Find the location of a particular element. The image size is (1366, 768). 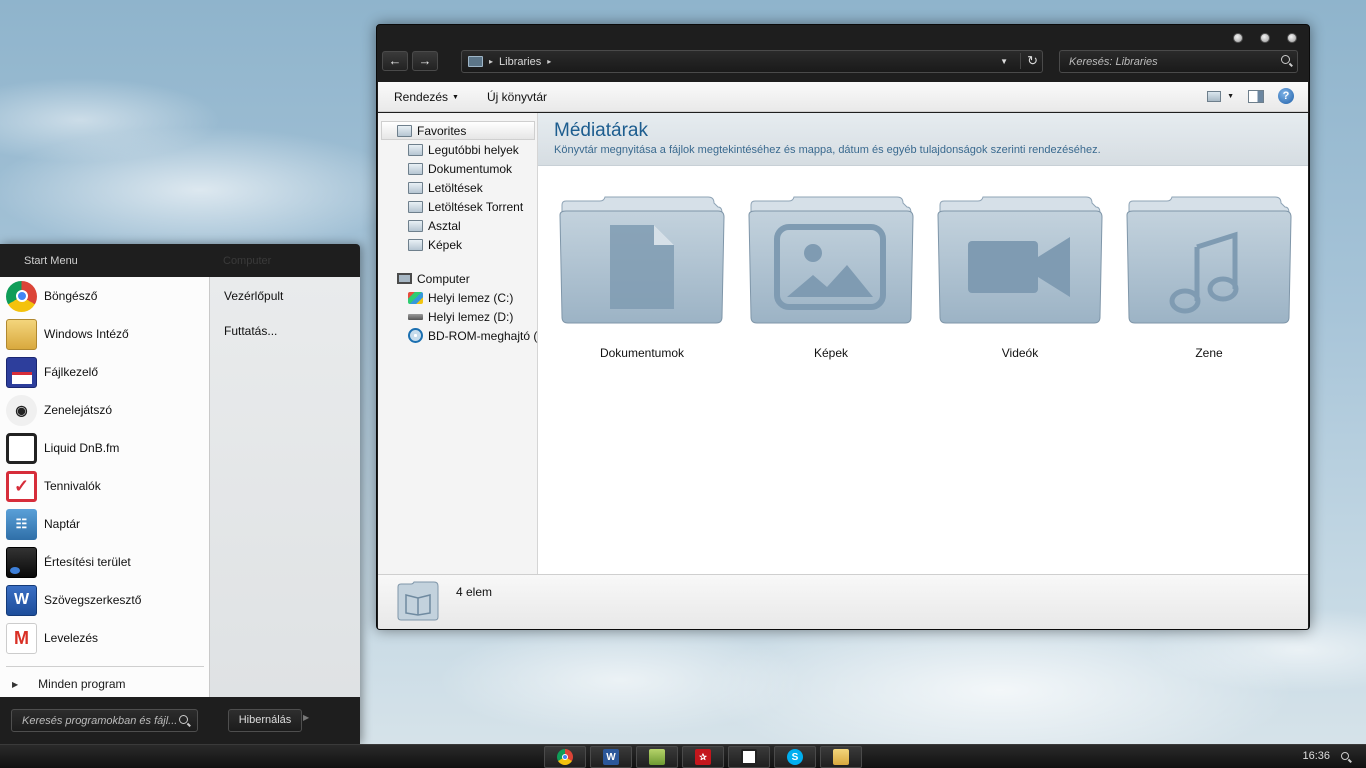

taskbar-skype: S is located at coordinates (795, 757).